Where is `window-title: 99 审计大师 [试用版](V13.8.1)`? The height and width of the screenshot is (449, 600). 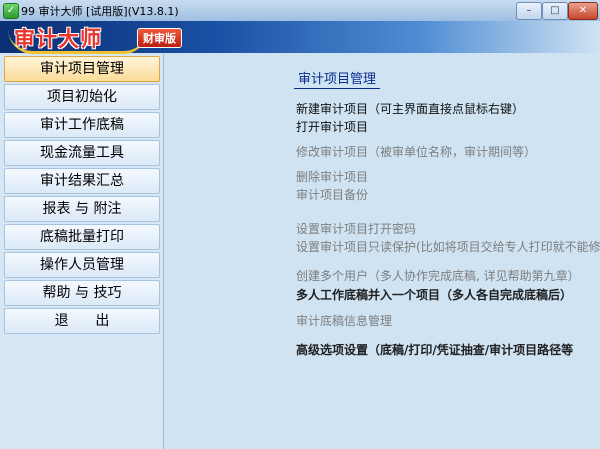 window-title: 99 审计大师 [试用版](V13.8.1) is located at coordinates (100, 11).